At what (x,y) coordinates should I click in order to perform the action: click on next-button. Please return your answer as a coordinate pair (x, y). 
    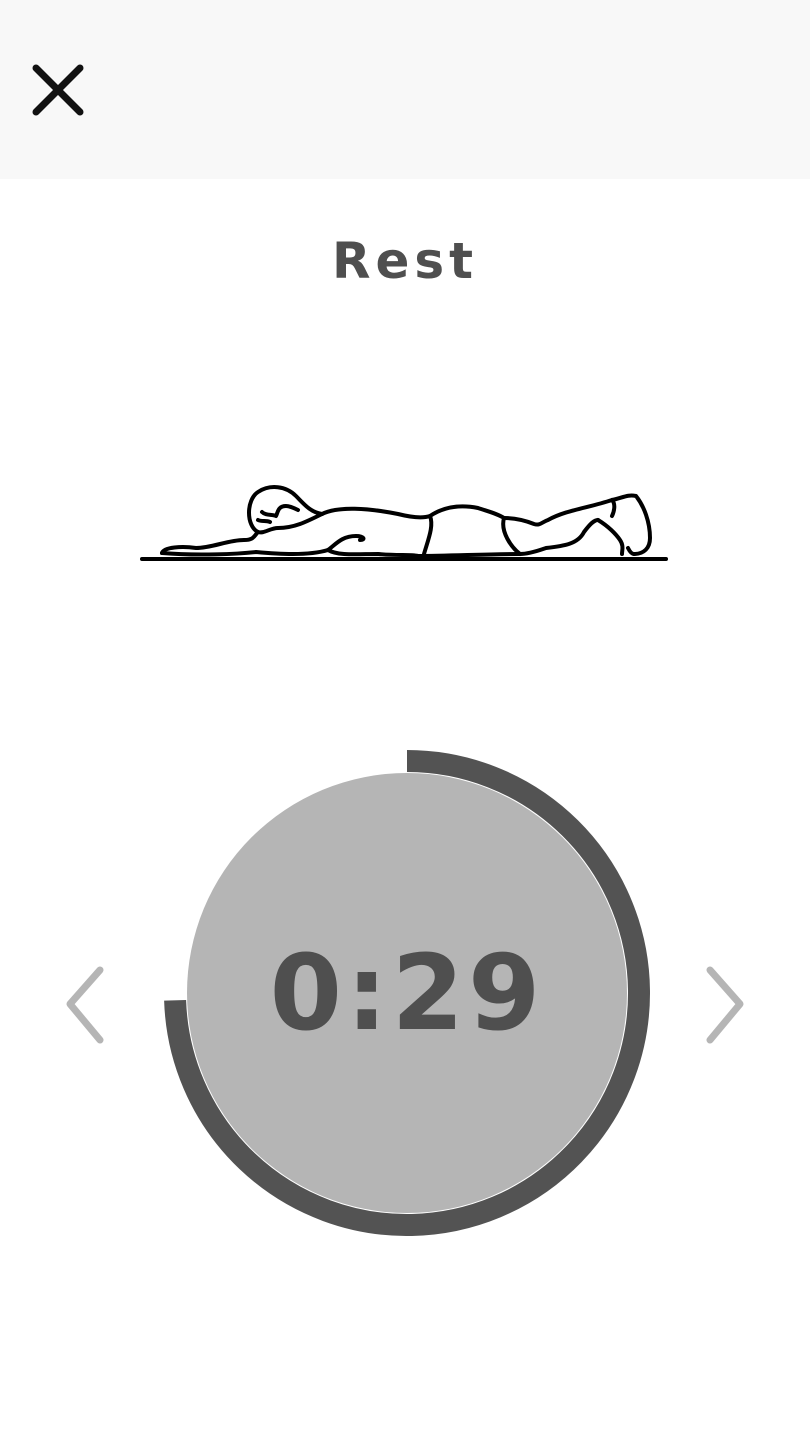
    Looking at the image, I should click on (724, 1003).